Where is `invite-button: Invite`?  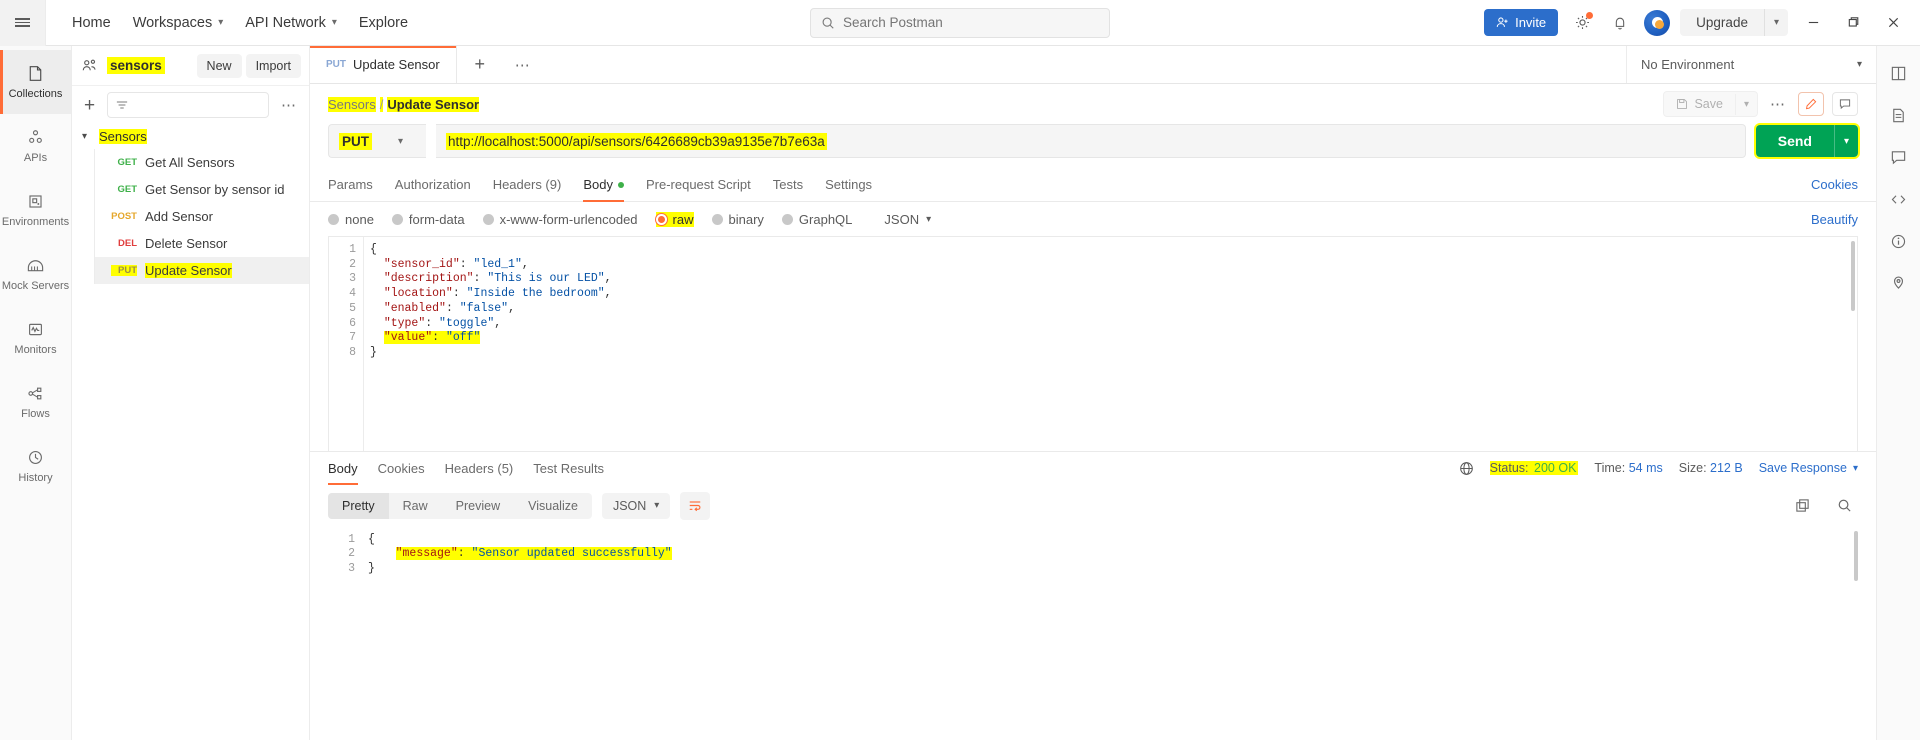
invite-button: Invite is located at coordinates (1521, 22).